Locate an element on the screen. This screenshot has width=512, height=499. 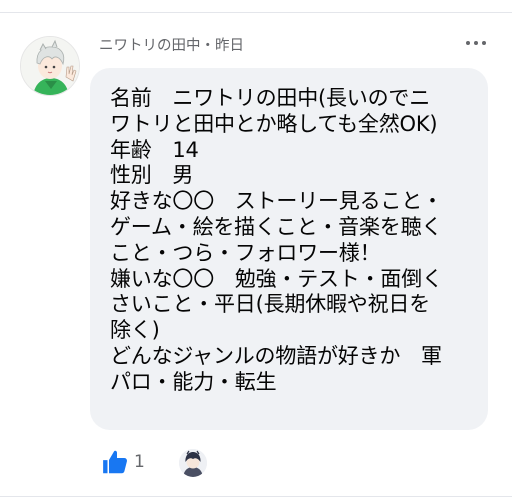
like-button: 1 is located at coordinates (122, 462).